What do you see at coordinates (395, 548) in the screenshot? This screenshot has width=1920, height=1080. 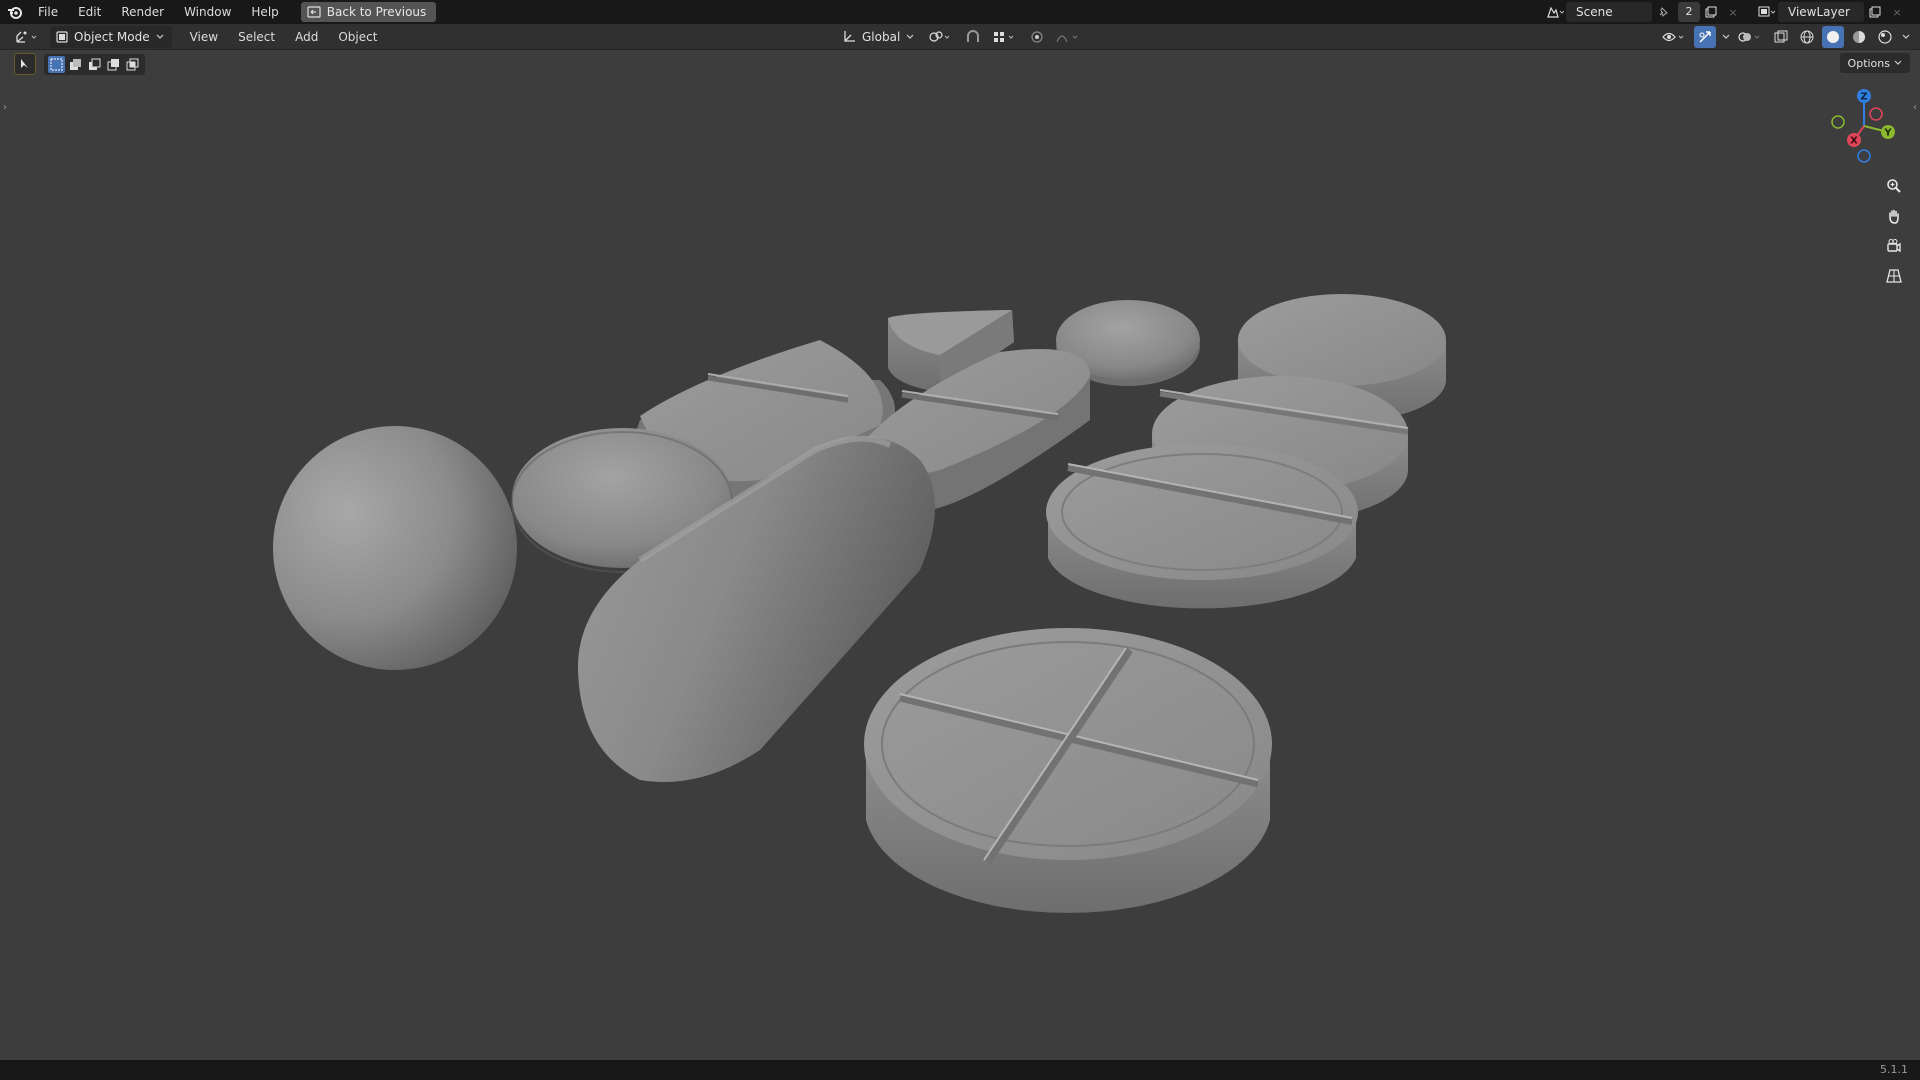 I see `sphere-tablet-object` at bounding box center [395, 548].